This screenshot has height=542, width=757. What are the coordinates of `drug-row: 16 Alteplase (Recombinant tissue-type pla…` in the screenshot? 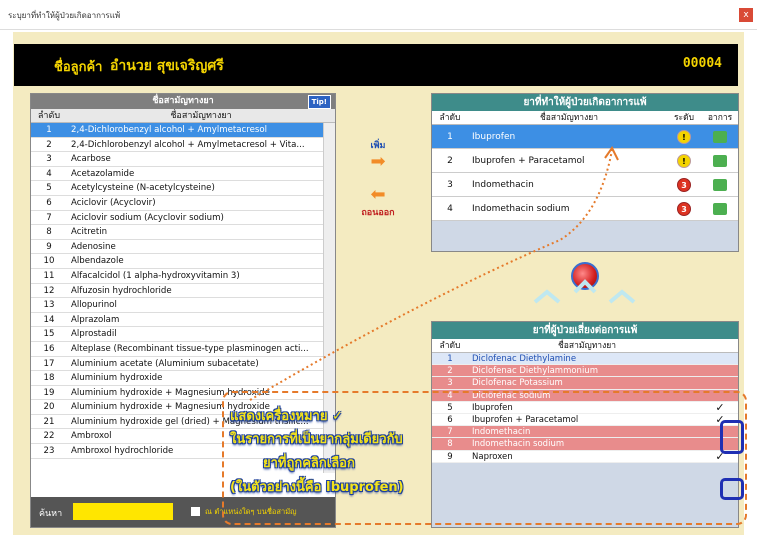 It's located at (183, 349).